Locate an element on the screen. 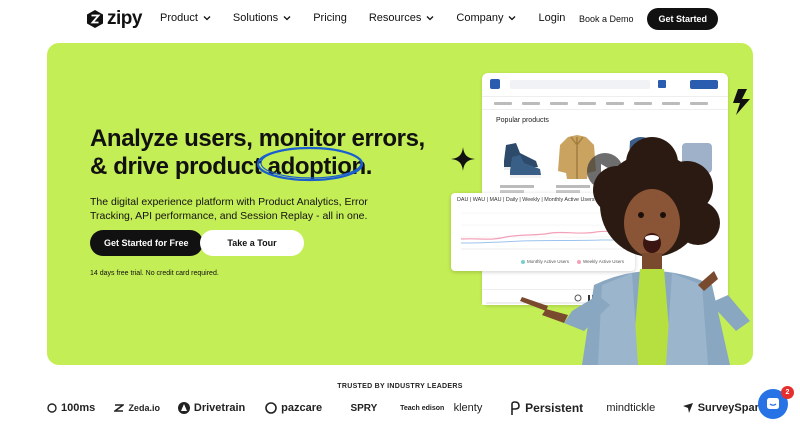 The image size is (800, 430). logo-text: SPRY is located at coordinates (364, 408).